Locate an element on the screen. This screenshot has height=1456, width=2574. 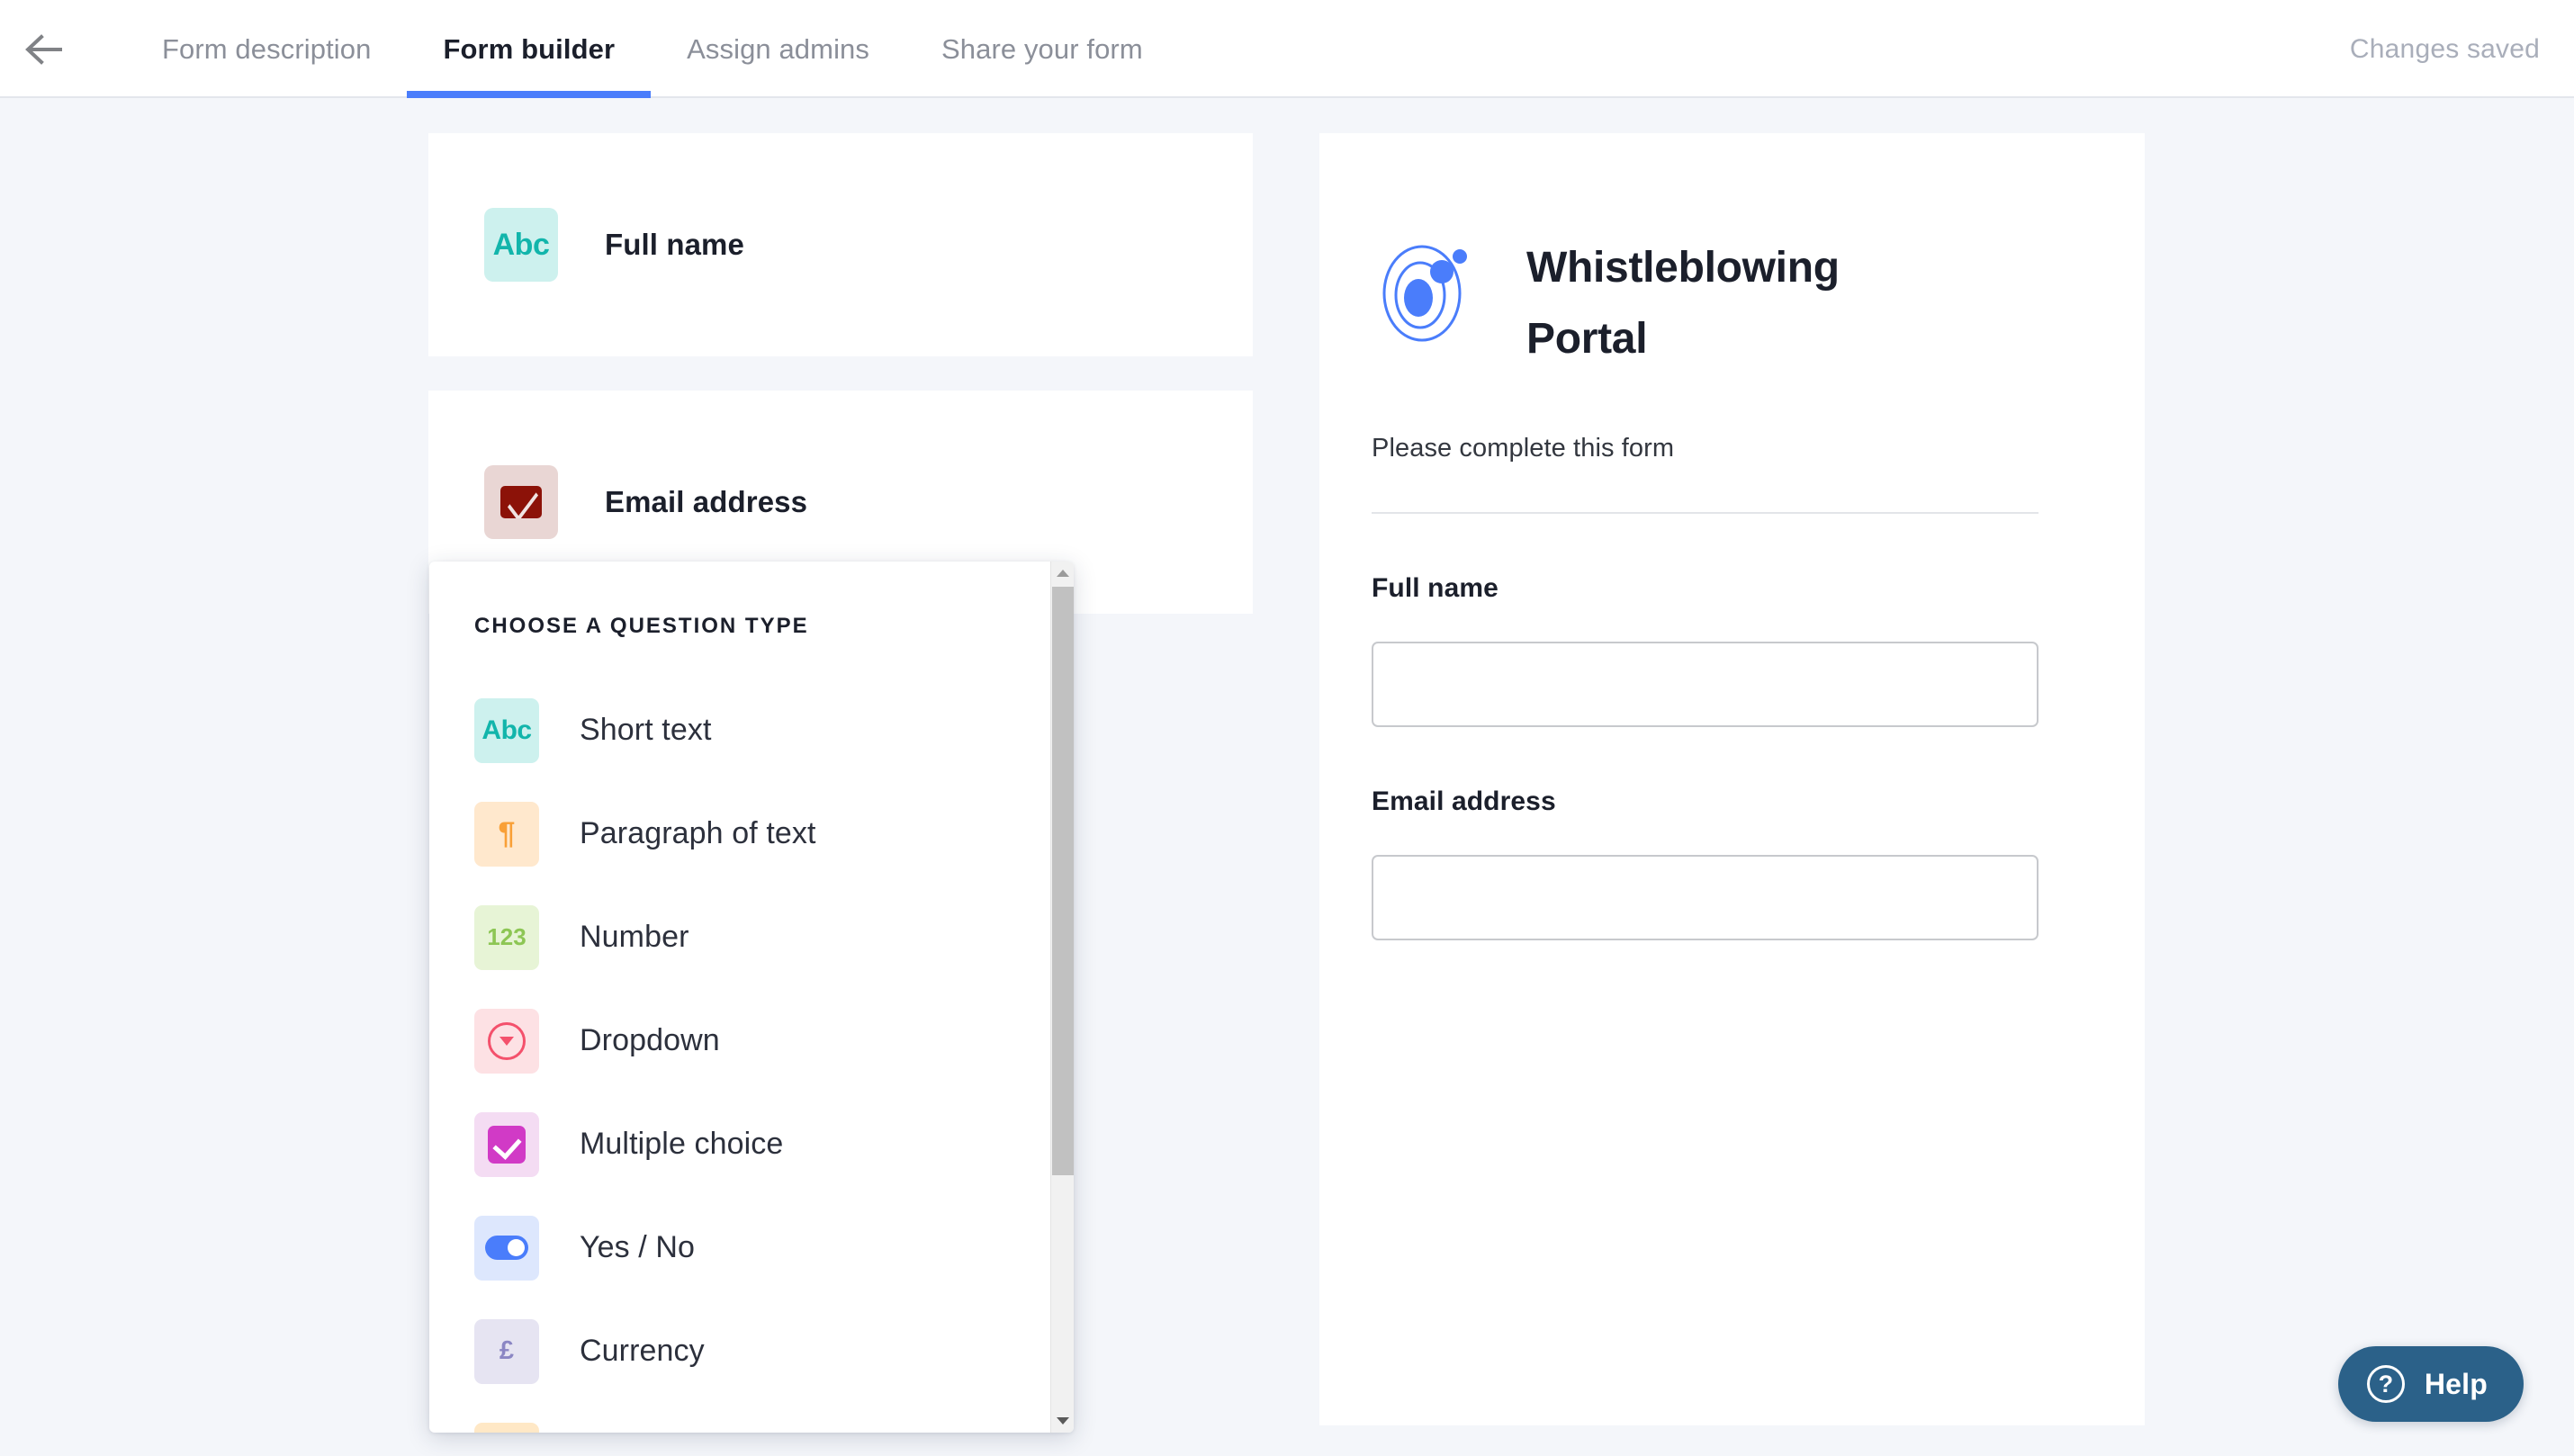
pilcrow-icon-text: ¶ is located at coordinates (507, 833).